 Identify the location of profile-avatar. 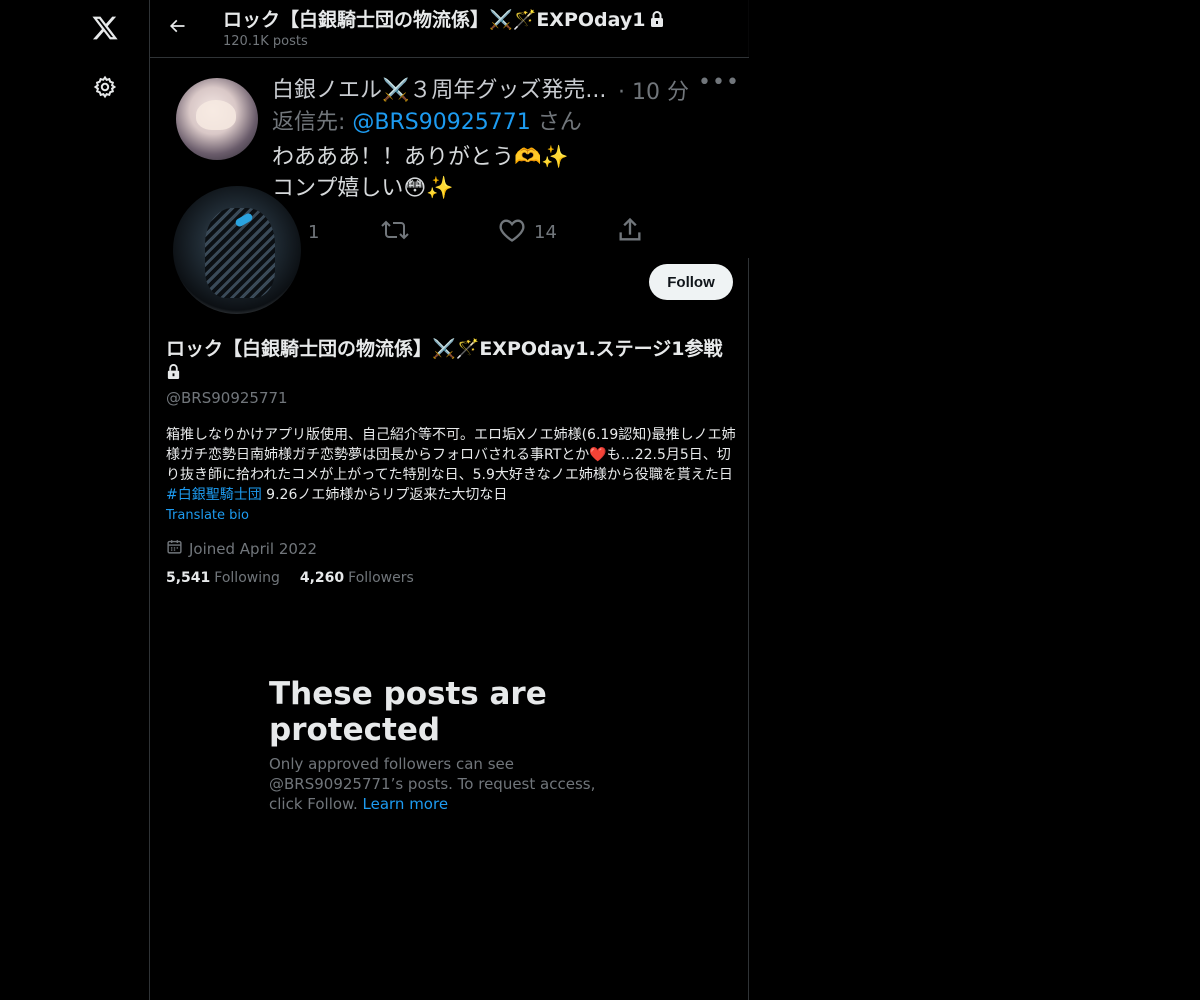
(237, 250).